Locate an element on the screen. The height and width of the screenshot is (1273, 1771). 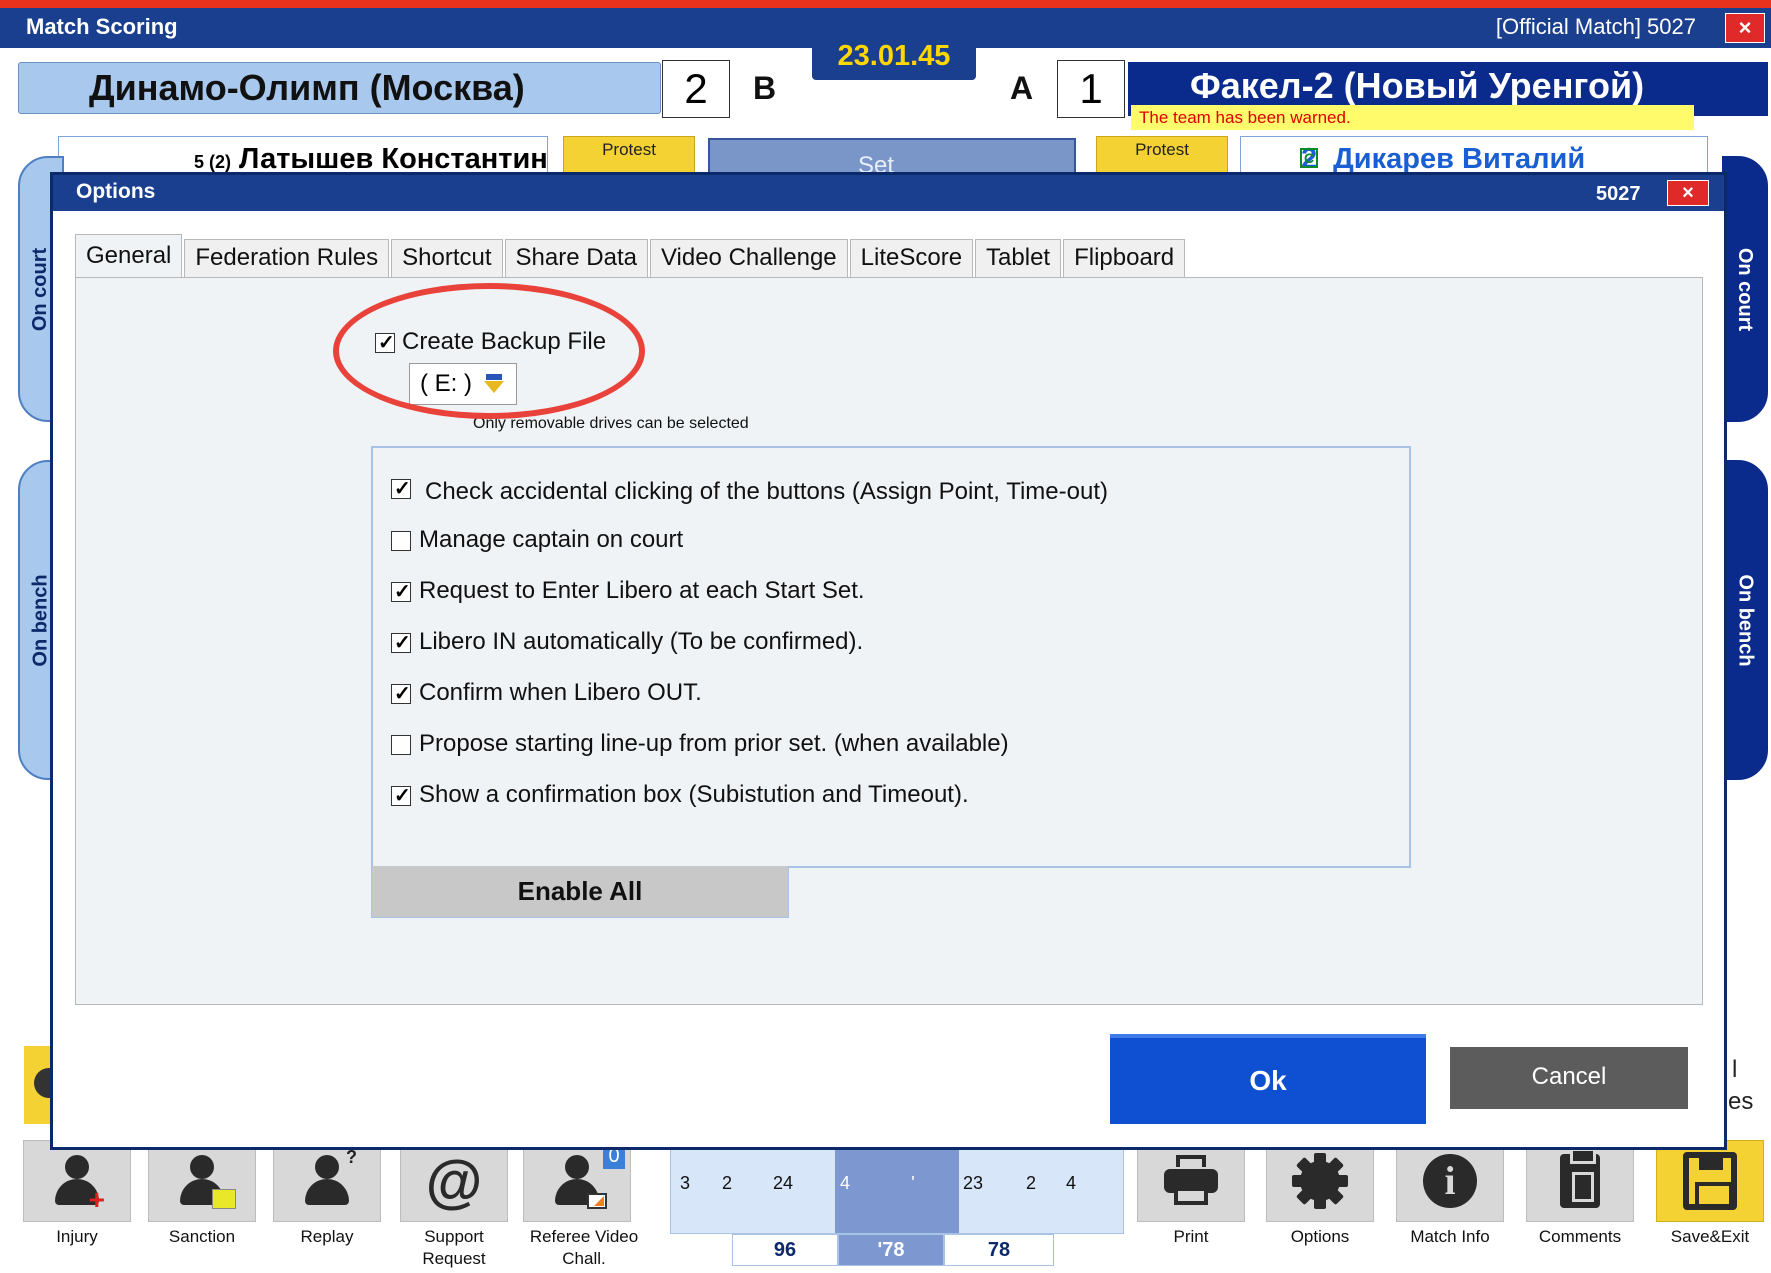
top-red-strip is located at coordinates (885, 4).